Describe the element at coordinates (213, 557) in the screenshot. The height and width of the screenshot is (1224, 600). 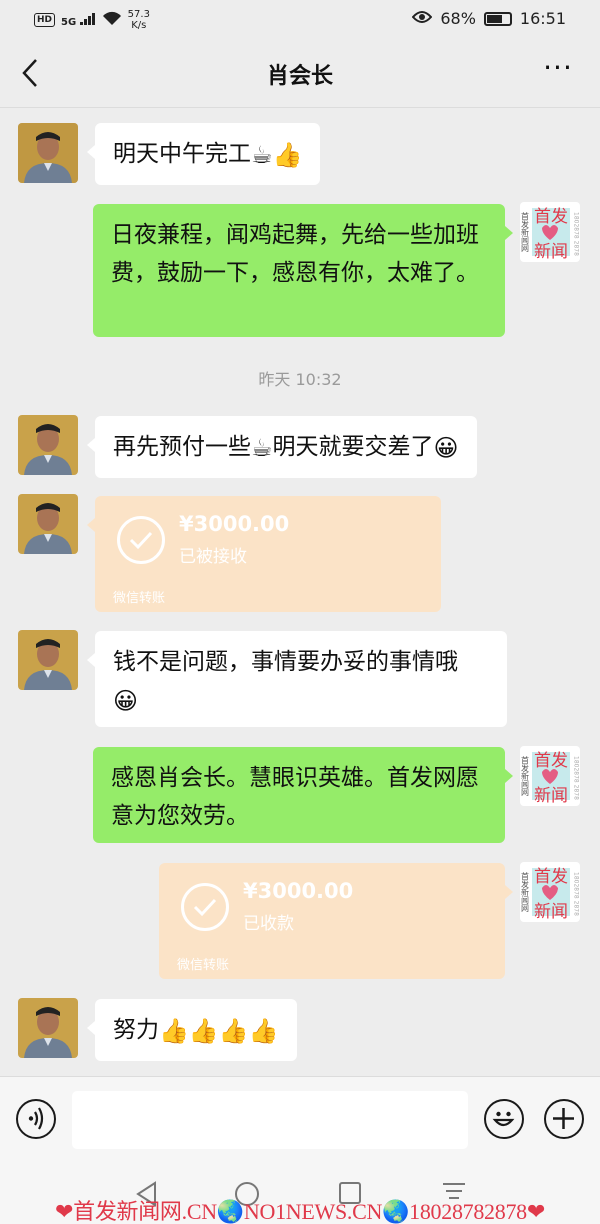
I see `transfer-status: 已被接收` at that location.